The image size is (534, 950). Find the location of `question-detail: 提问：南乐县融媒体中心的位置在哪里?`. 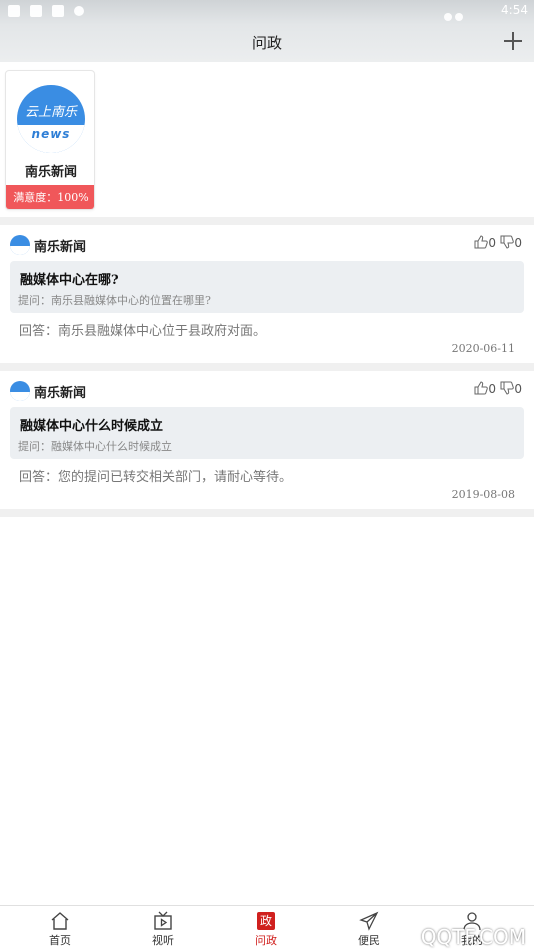

question-detail: 提问：南乐县融媒体中心的位置在哪里? is located at coordinates (114, 300).